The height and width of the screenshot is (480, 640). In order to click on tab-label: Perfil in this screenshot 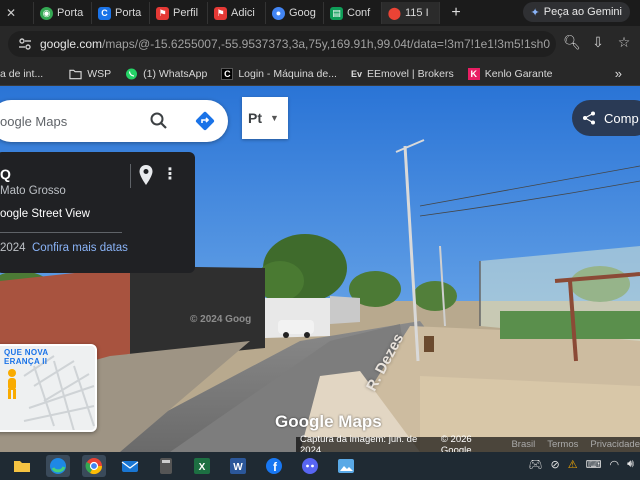, I will do `click(186, 13)`.